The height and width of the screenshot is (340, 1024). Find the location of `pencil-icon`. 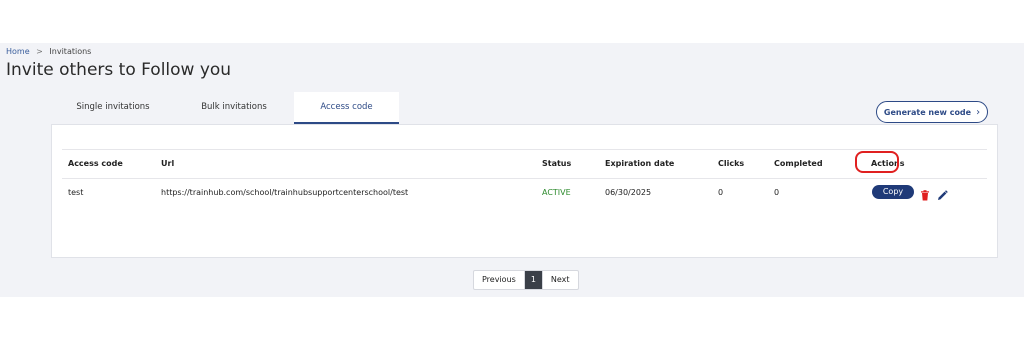

pencil-icon is located at coordinates (942, 193).